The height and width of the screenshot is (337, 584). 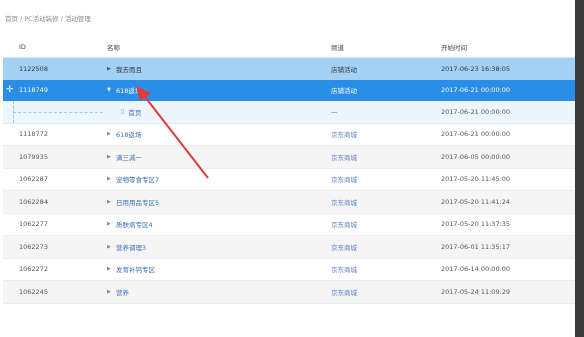 I want to click on row-name: 我去而且, so click(x=129, y=69).